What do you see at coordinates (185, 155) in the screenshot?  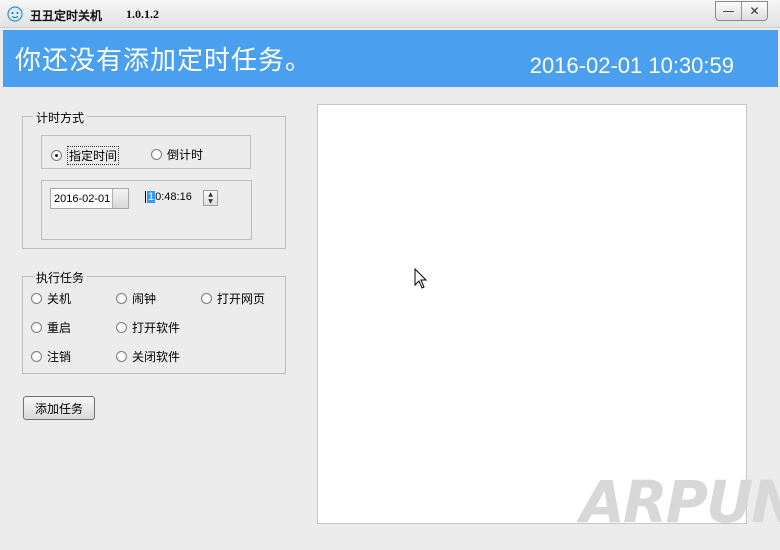 I see `radio-countdown-label: 倒计时` at bounding box center [185, 155].